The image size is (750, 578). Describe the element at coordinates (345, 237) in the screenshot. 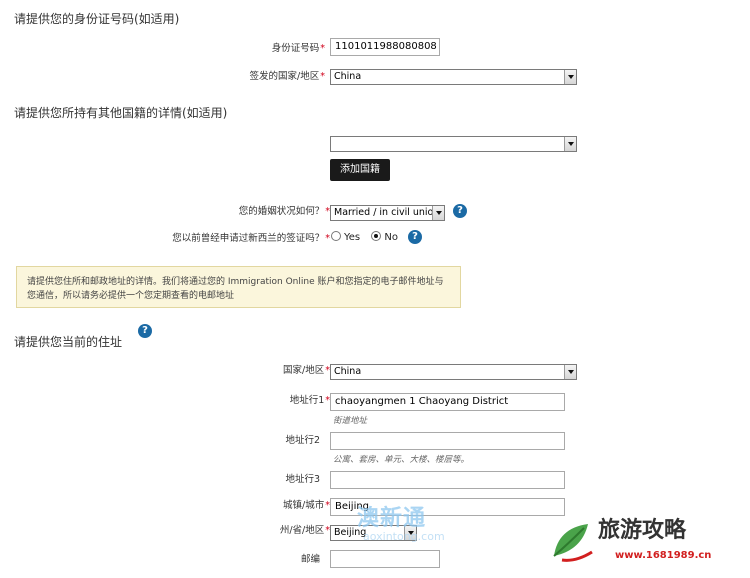

I see `visa-yes-option: Yes` at that location.